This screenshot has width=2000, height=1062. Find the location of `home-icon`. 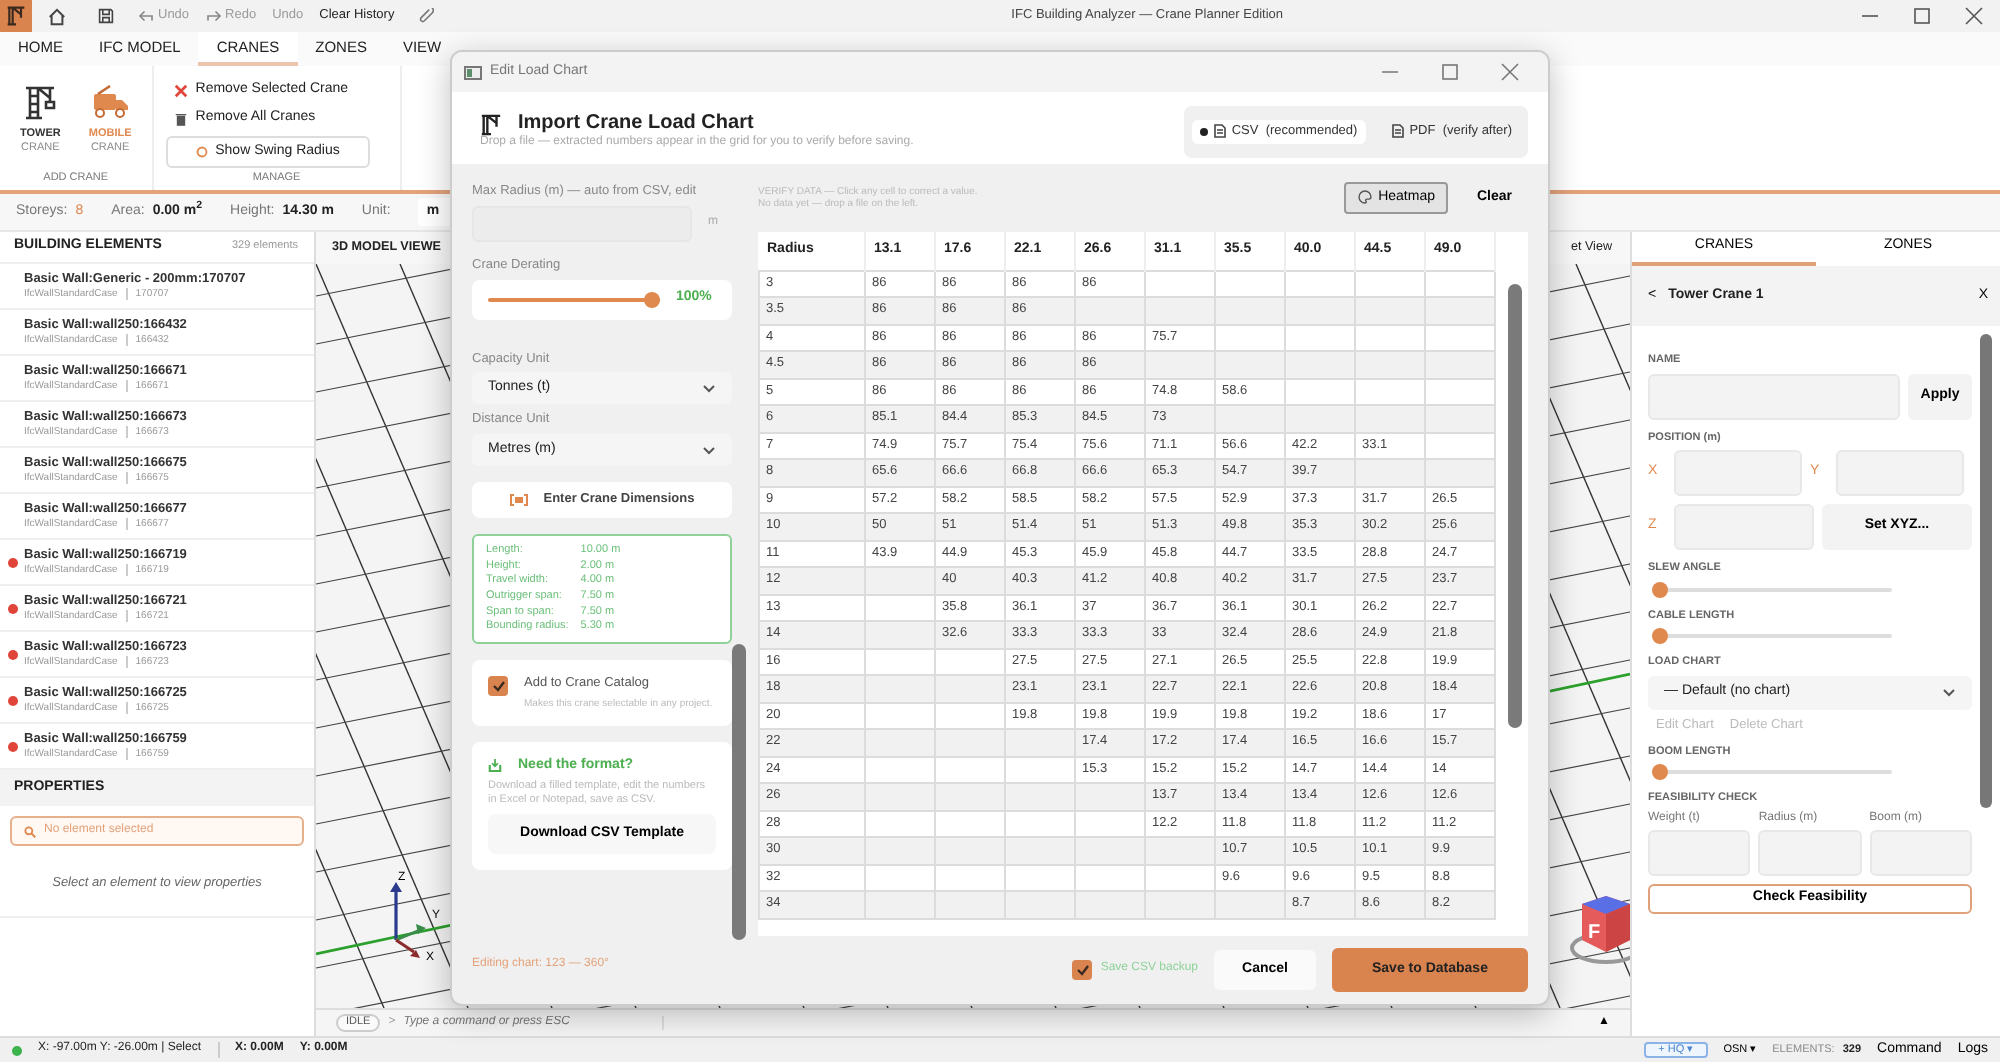

home-icon is located at coordinates (57, 16).